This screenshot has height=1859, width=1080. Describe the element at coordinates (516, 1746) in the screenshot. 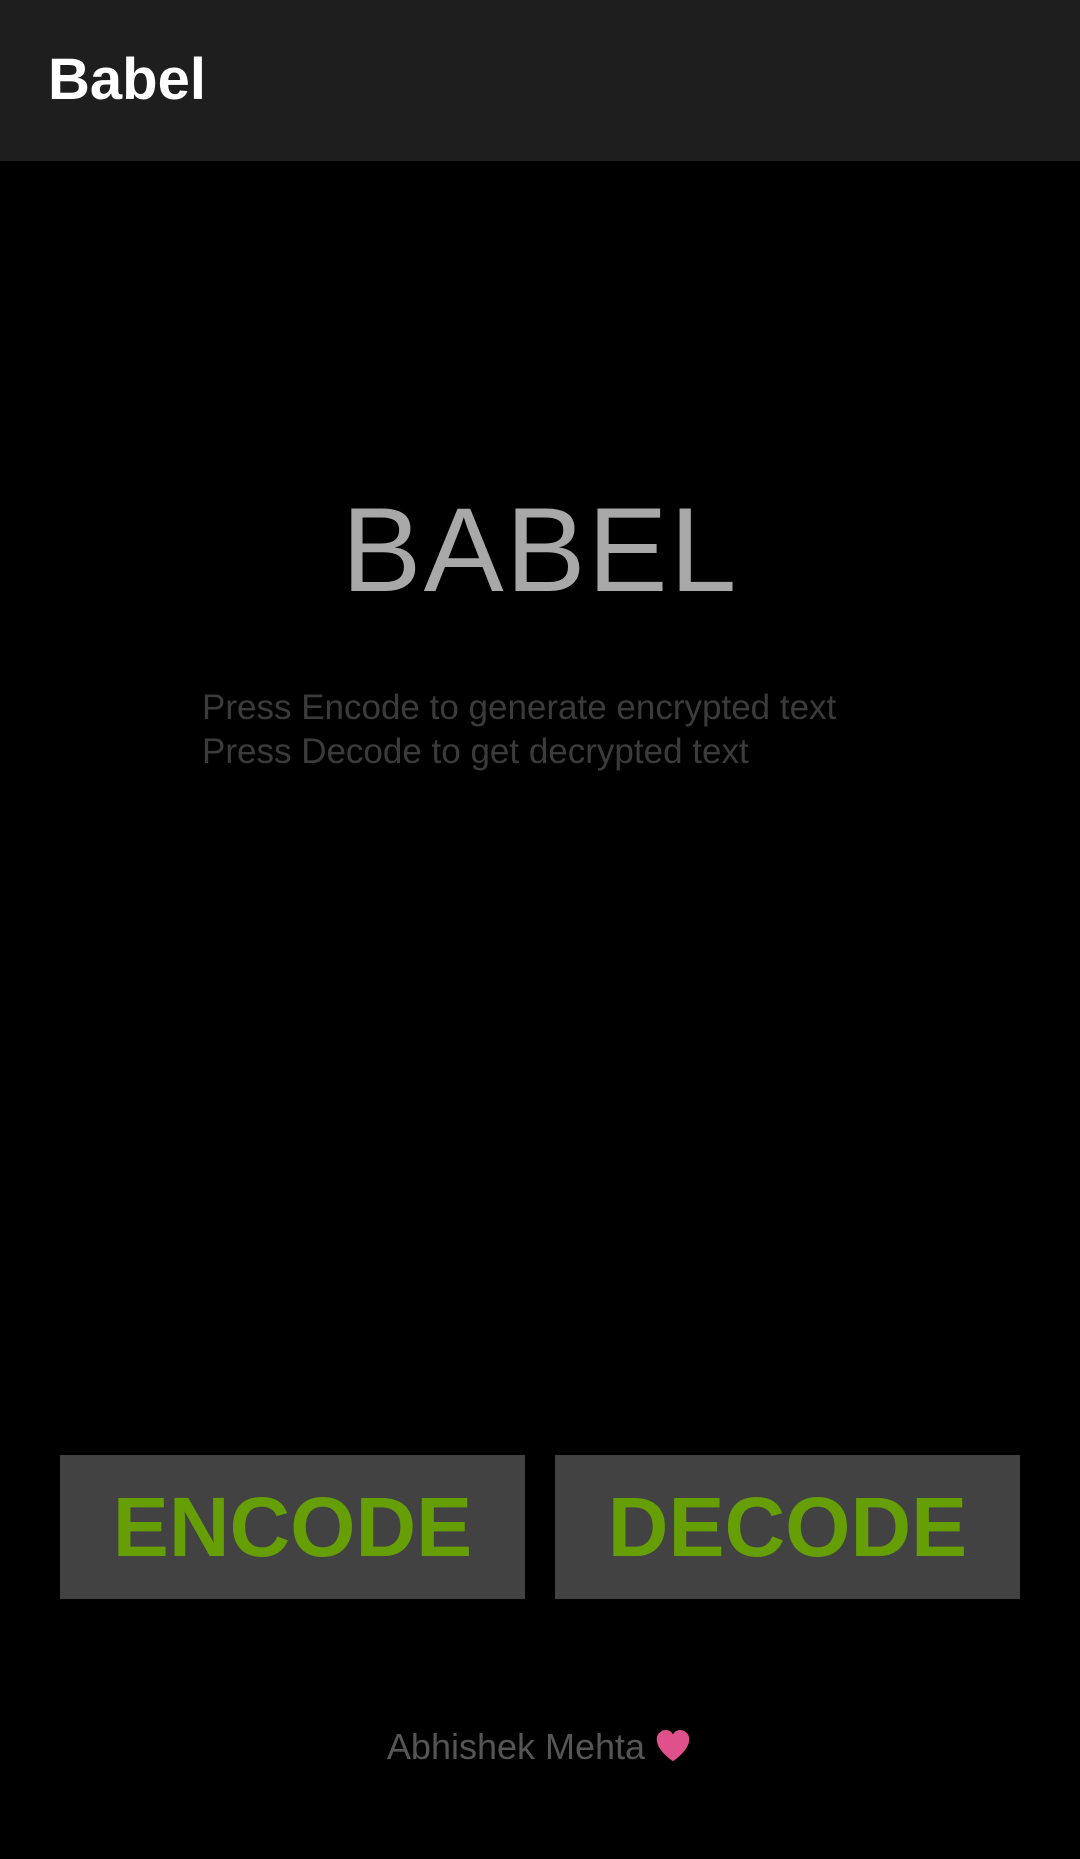

I see `author-name: Abhishek Mehta` at that location.